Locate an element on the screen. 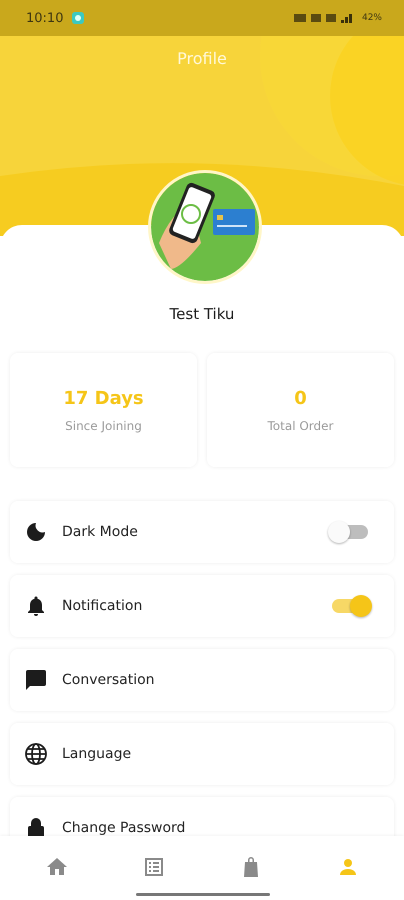 The height and width of the screenshot is (900, 404). stat-value: 17 Days is located at coordinates (103, 398).